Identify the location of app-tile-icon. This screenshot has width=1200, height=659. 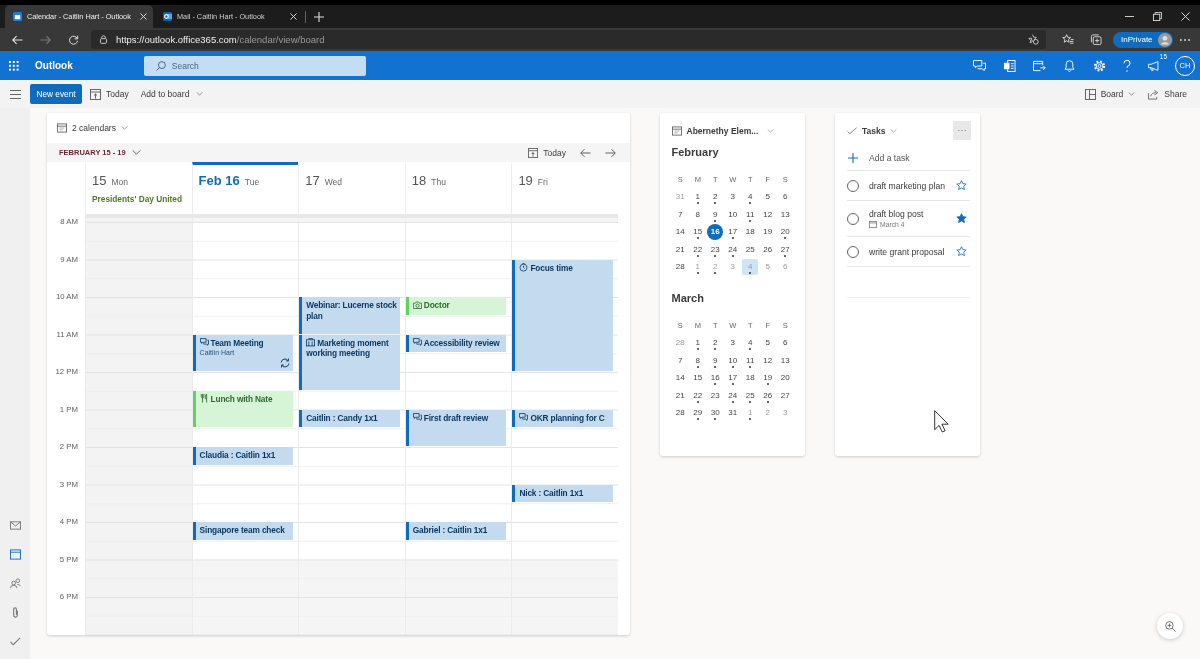
(1009, 65).